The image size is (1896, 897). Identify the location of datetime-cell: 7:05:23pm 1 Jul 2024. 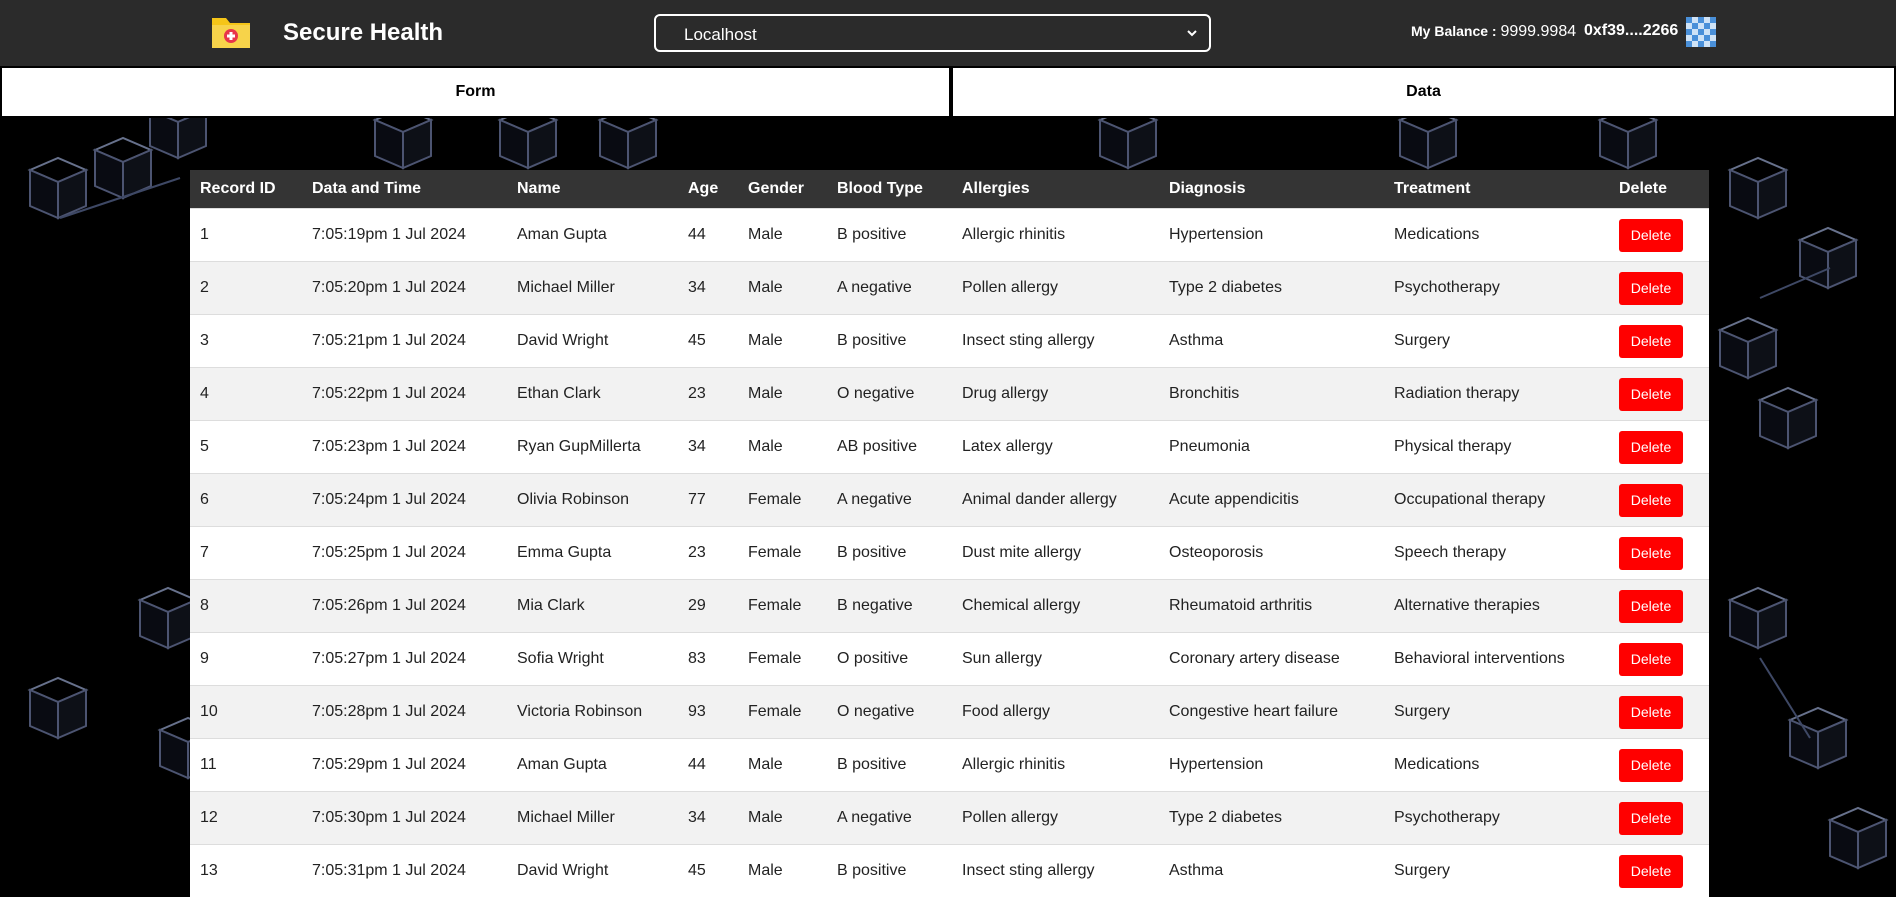
(404, 447).